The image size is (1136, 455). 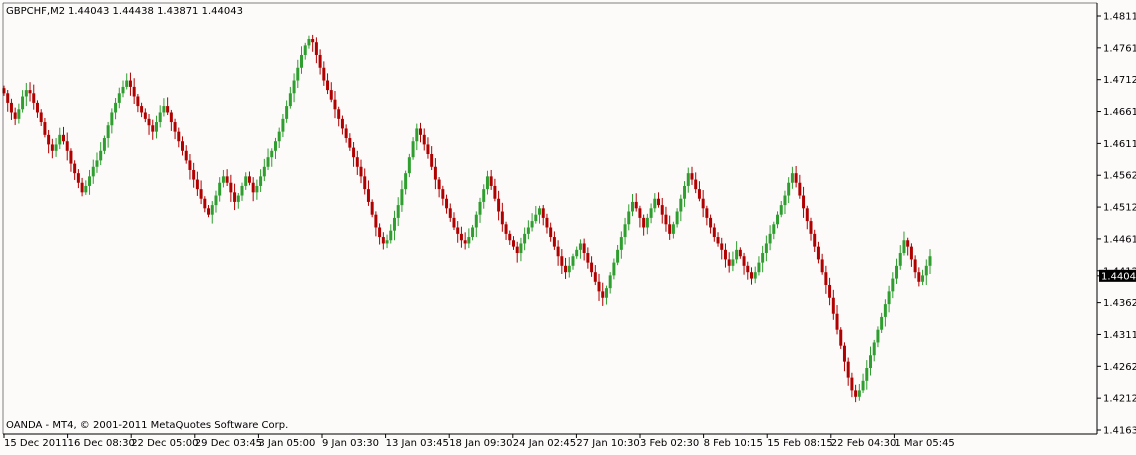 I want to click on price-tick-label: 1.45125, so click(x=1119, y=208).